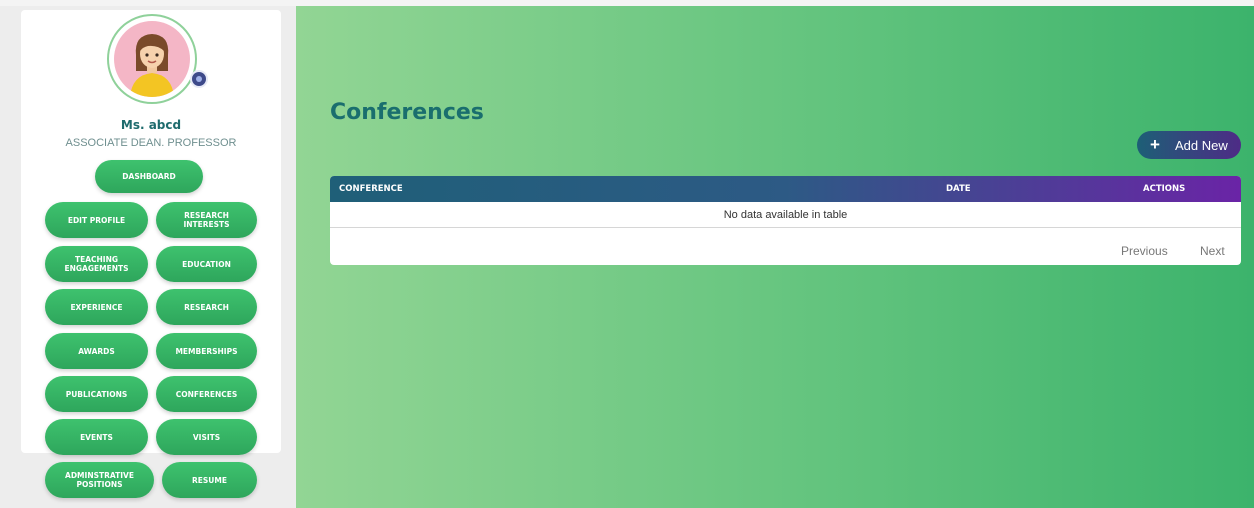 The height and width of the screenshot is (508, 1254). What do you see at coordinates (1155, 144) in the screenshot?
I see `plus-icon: +` at bounding box center [1155, 144].